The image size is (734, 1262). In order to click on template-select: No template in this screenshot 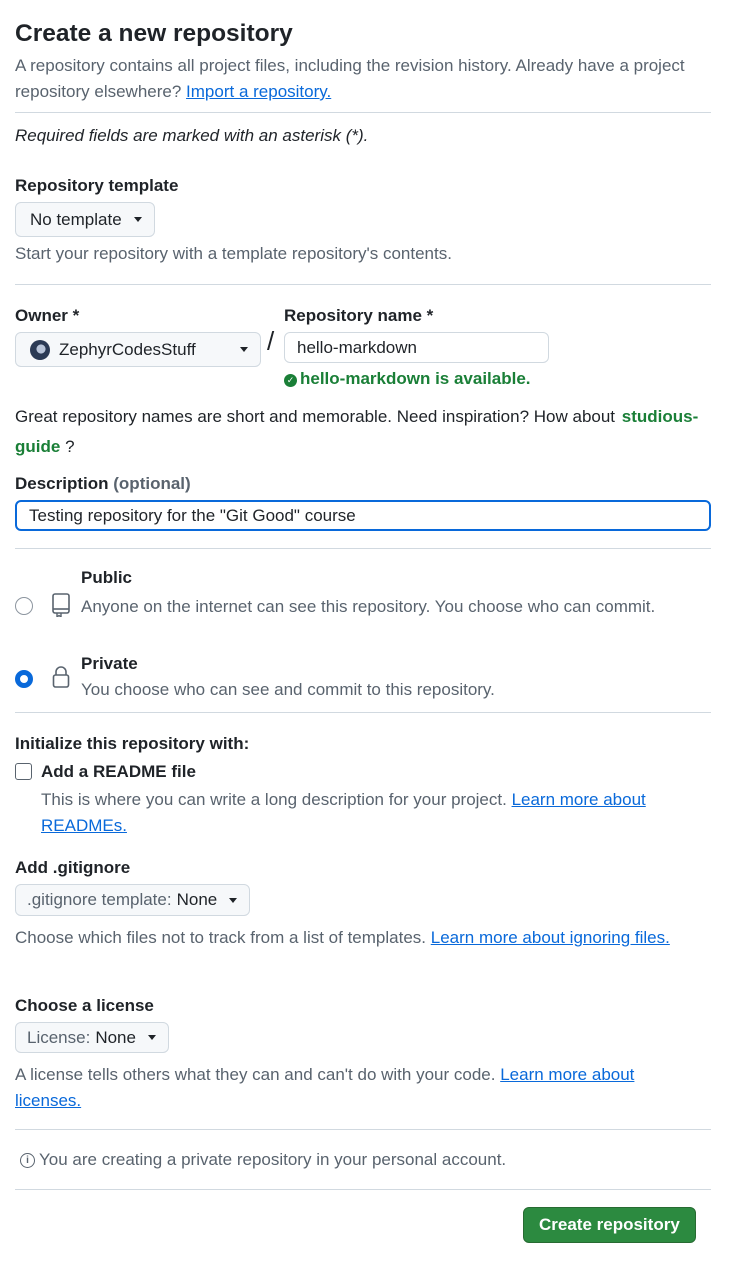, I will do `click(85, 219)`.